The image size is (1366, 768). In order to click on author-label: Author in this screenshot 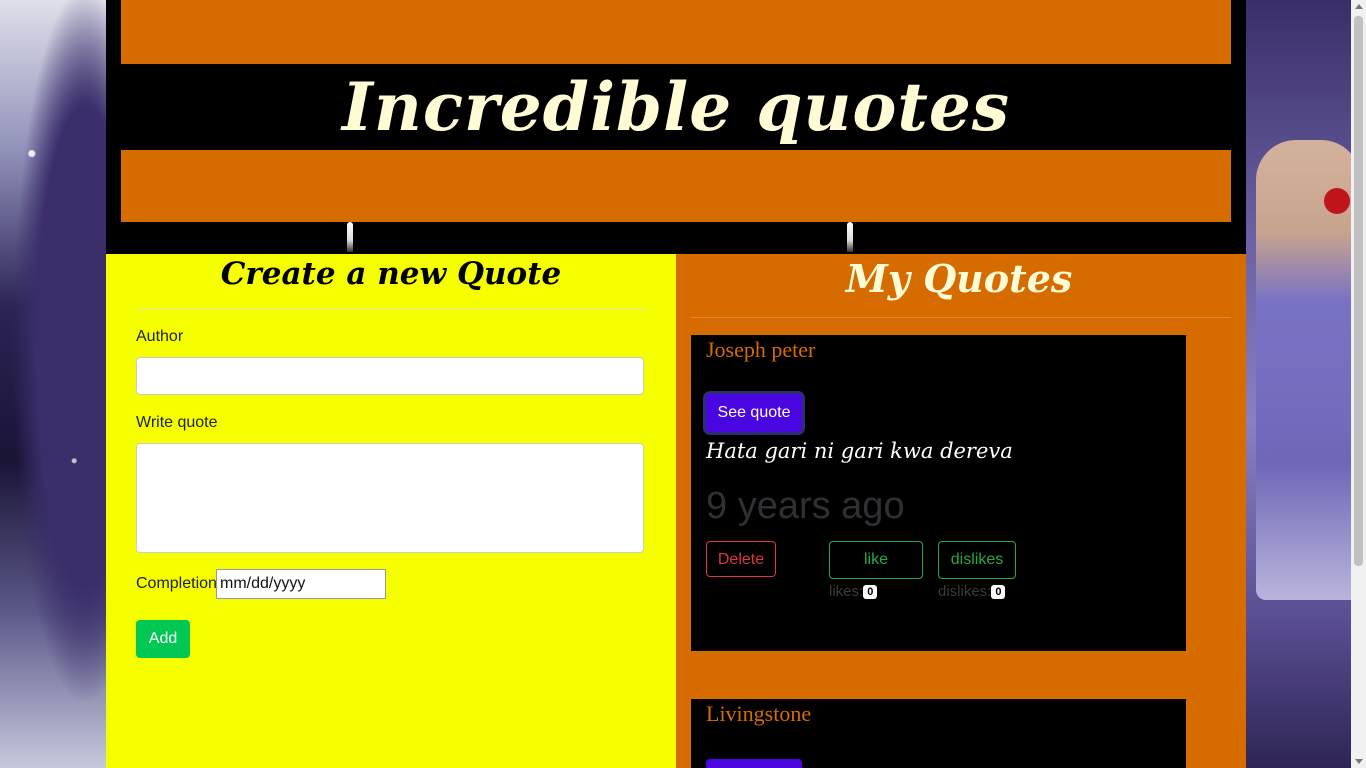, I will do `click(160, 336)`.